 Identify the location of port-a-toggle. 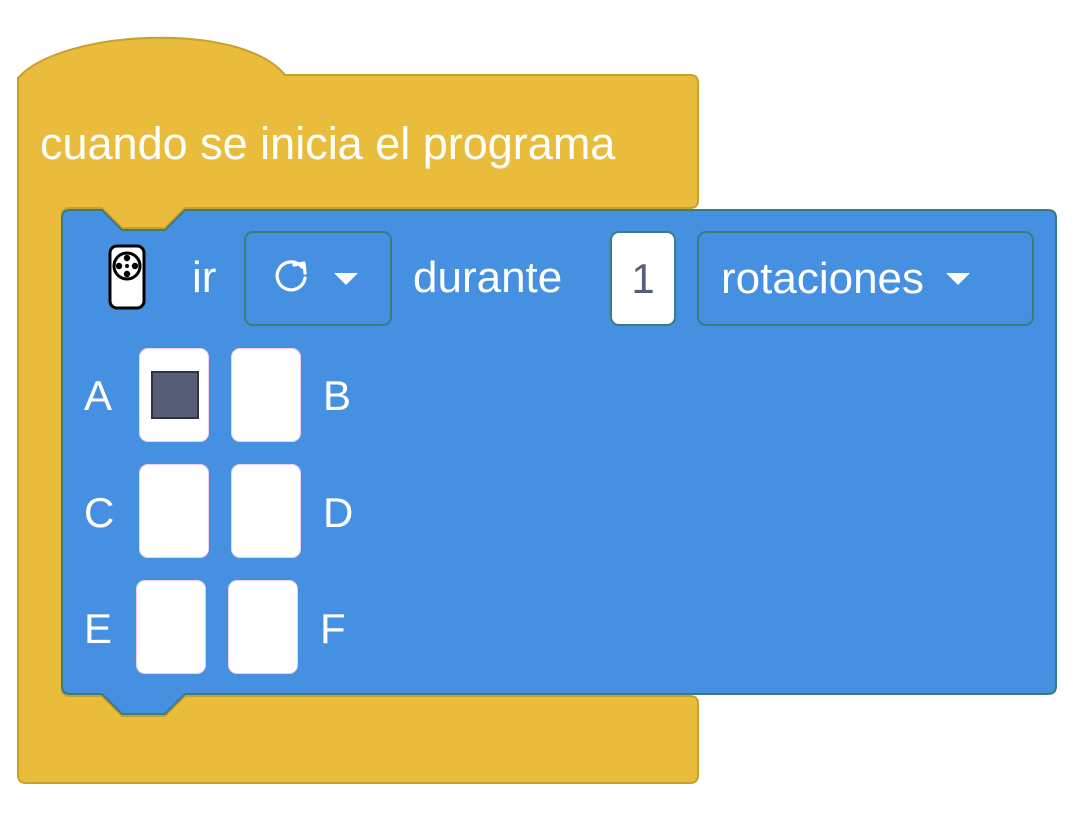
(174, 395).